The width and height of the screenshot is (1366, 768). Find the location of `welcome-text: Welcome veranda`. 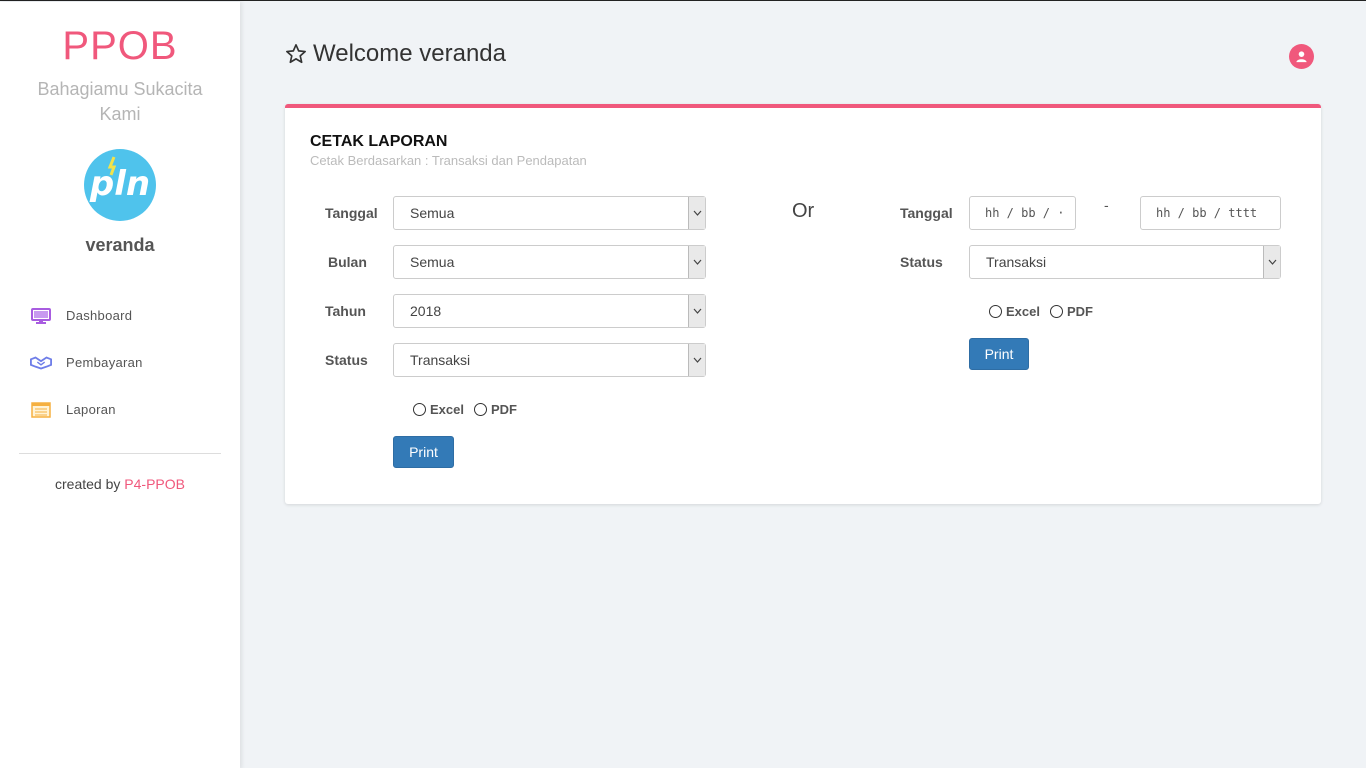

welcome-text: Welcome veranda is located at coordinates (409, 53).